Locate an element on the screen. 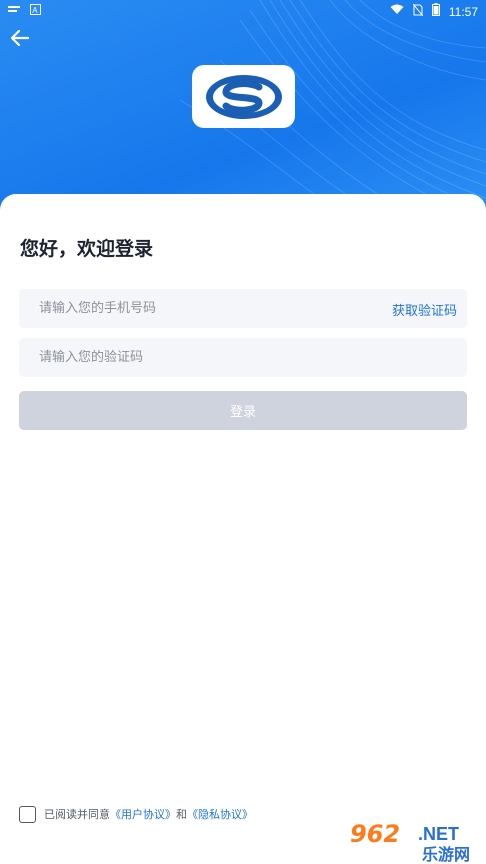 Image resolution: width=486 pixels, height=864 pixels. agree-checkbox is located at coordinates (27, 814).